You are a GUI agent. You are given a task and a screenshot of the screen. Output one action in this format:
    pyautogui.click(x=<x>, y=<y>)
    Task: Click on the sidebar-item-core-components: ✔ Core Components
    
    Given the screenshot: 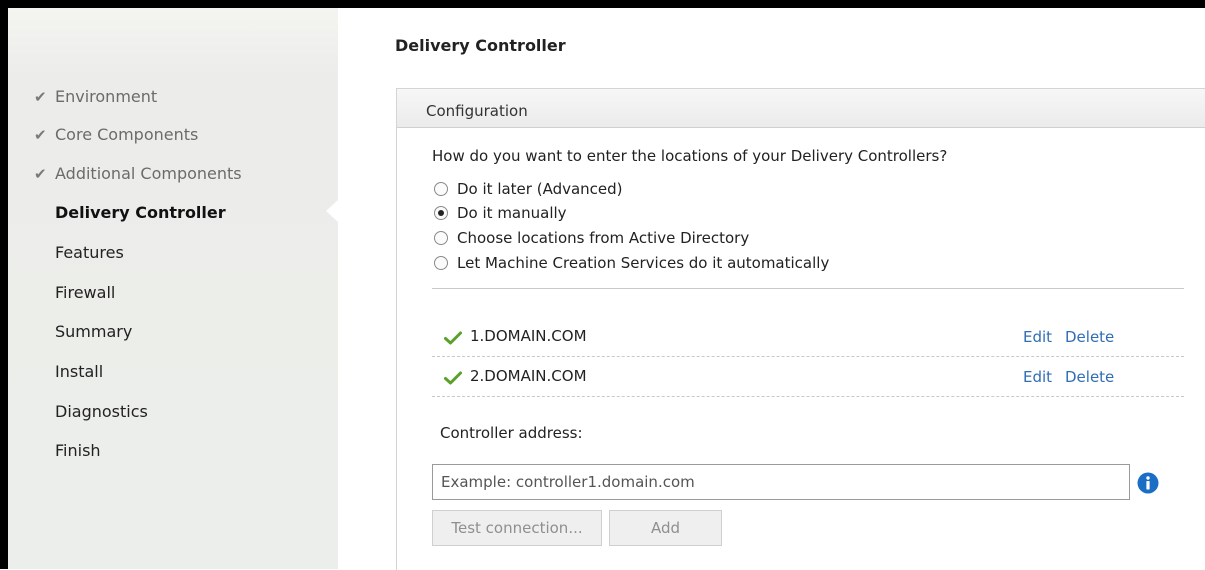 What is the action you would take?
    pyautogui.click(x=116, y=135)
    